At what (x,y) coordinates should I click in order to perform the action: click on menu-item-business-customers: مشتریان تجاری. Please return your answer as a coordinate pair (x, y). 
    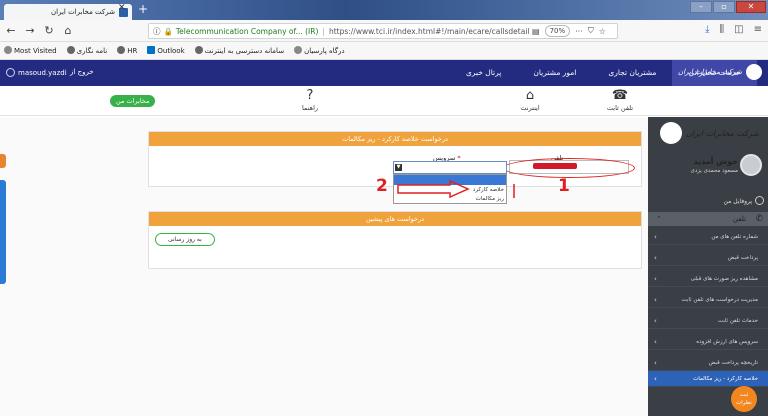
    Looking at the image, I should click on (632, 73).